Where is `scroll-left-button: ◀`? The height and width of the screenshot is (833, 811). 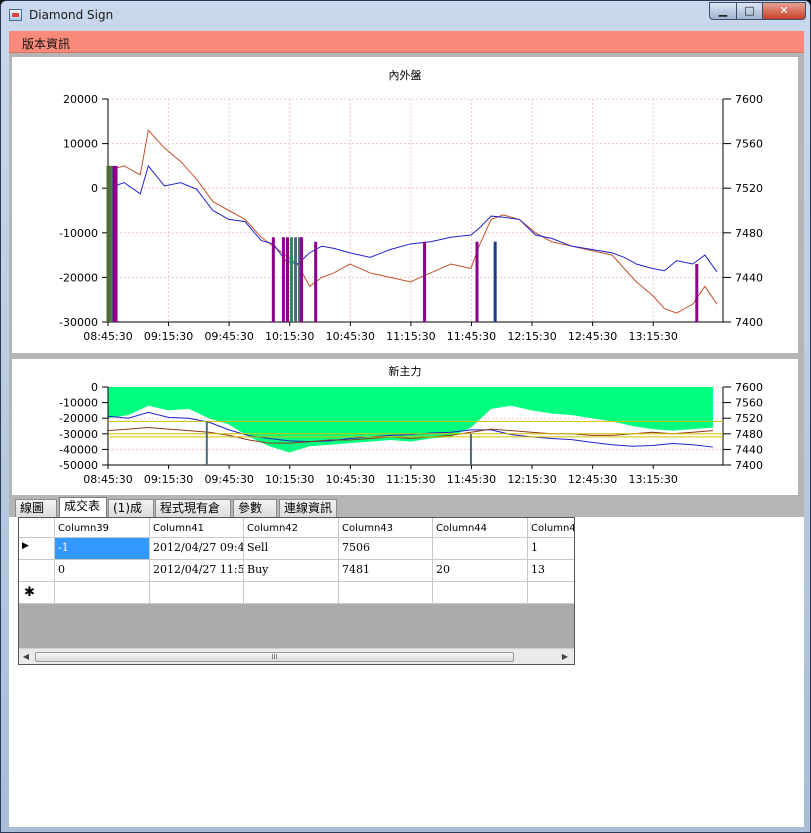 scroll-left-button: ◀ is located at coordinates (26, 657).